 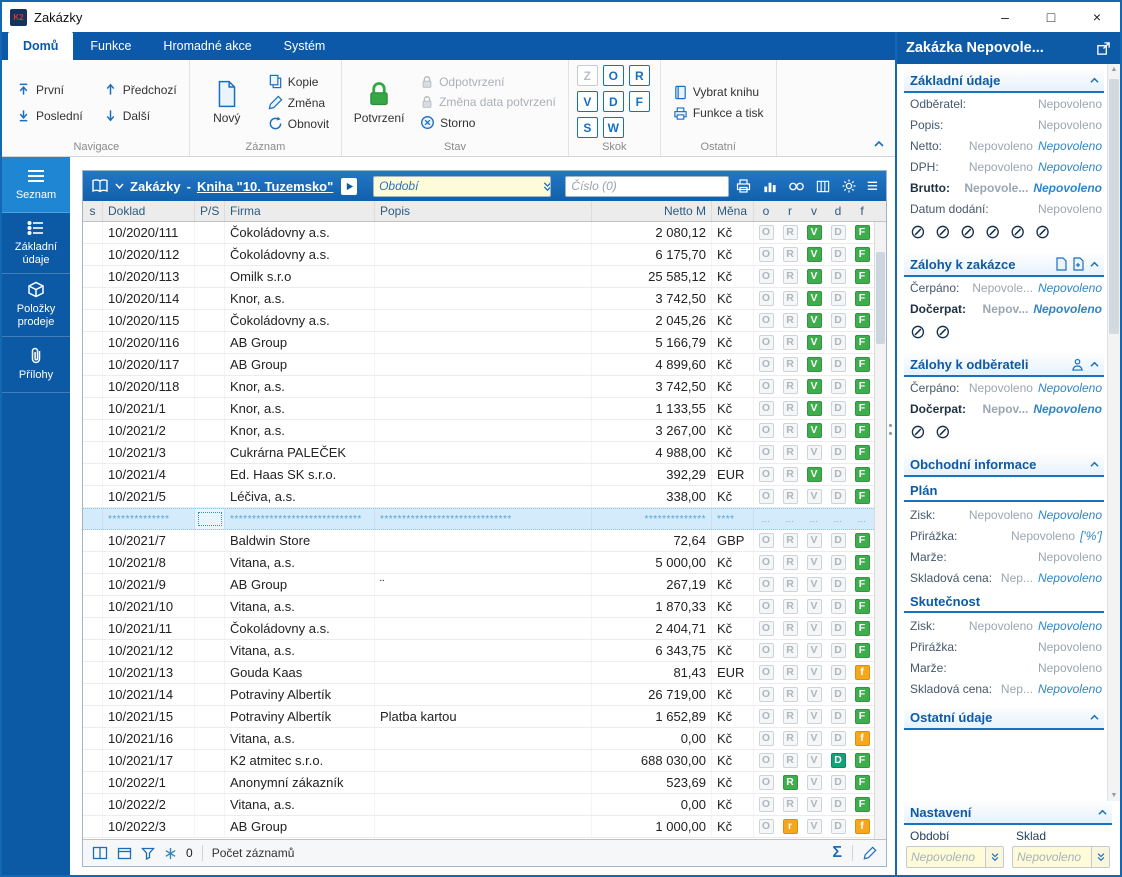 What do you see at coordinates (838, 211) in the screenshot?
I see `column-header-d: d` at bounding box center [838, 211].